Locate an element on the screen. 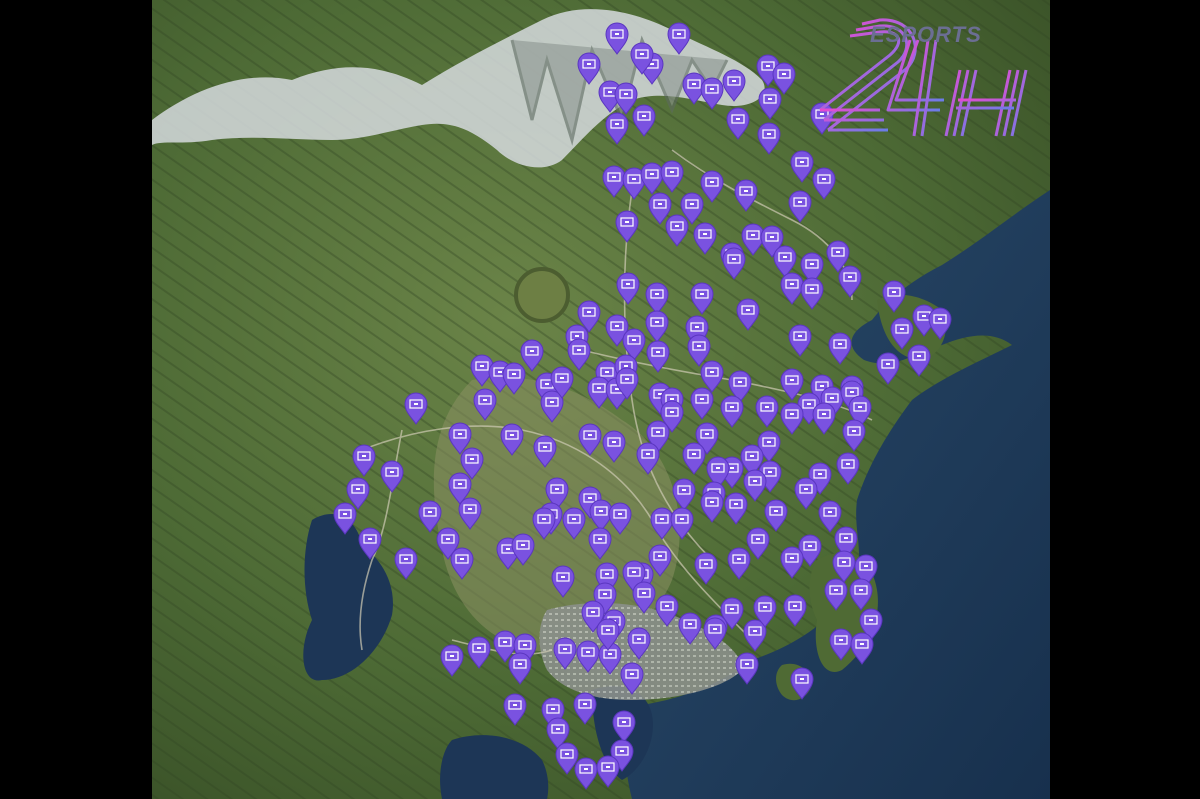  logo-esports-text: ESPORTS is located at coordinates (926, 34).